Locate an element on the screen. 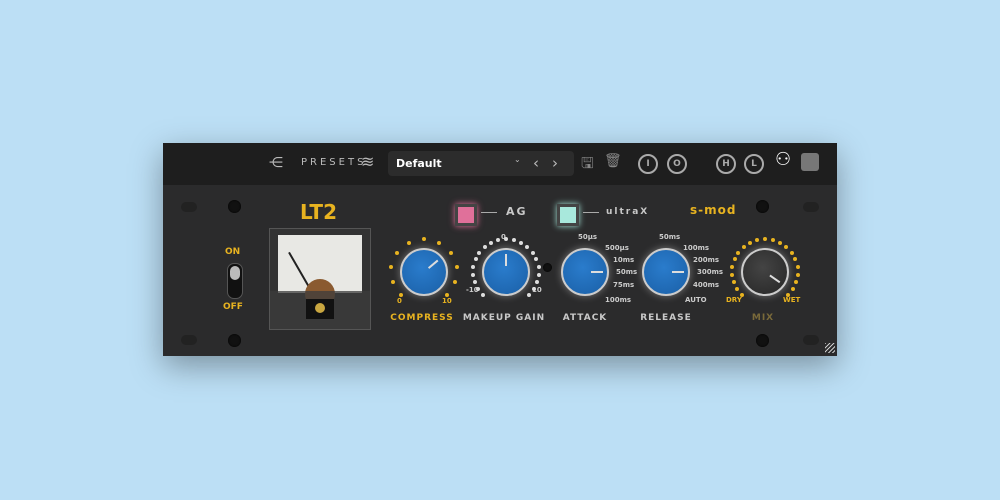 The width and height of the screenshot is (1000, 500). release-step: 300ms is located at coordinates (710, 272).